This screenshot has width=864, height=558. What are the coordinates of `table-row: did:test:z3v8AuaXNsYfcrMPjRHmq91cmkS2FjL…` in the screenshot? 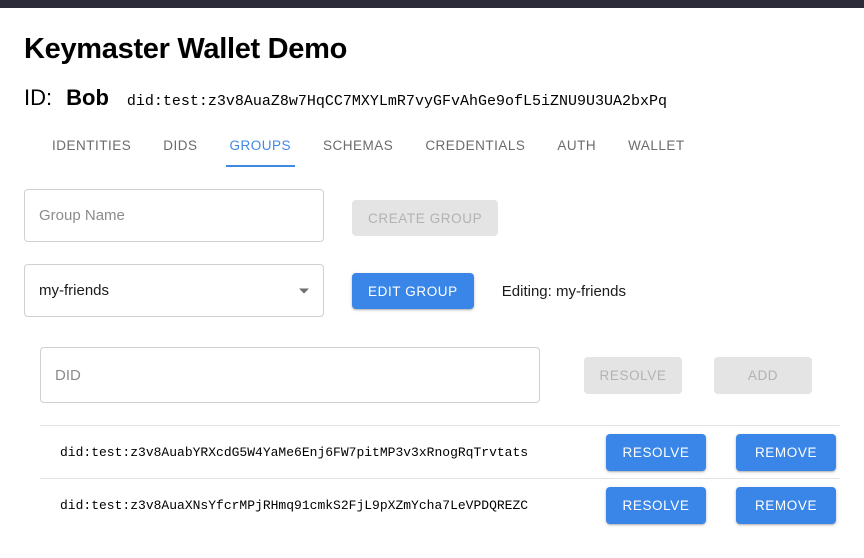 It's located at (440, 505).